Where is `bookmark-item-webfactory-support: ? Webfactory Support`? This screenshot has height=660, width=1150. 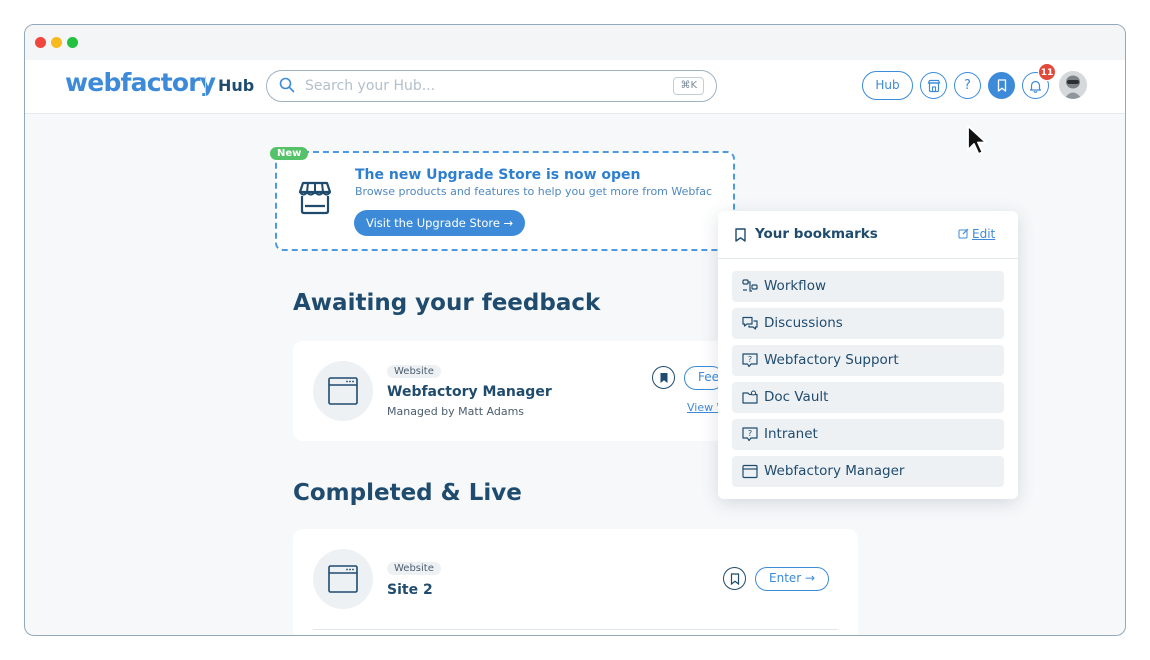
bookmark-item-webfactory-support: ? Webfactory Support is located at coordinates (868, 360).